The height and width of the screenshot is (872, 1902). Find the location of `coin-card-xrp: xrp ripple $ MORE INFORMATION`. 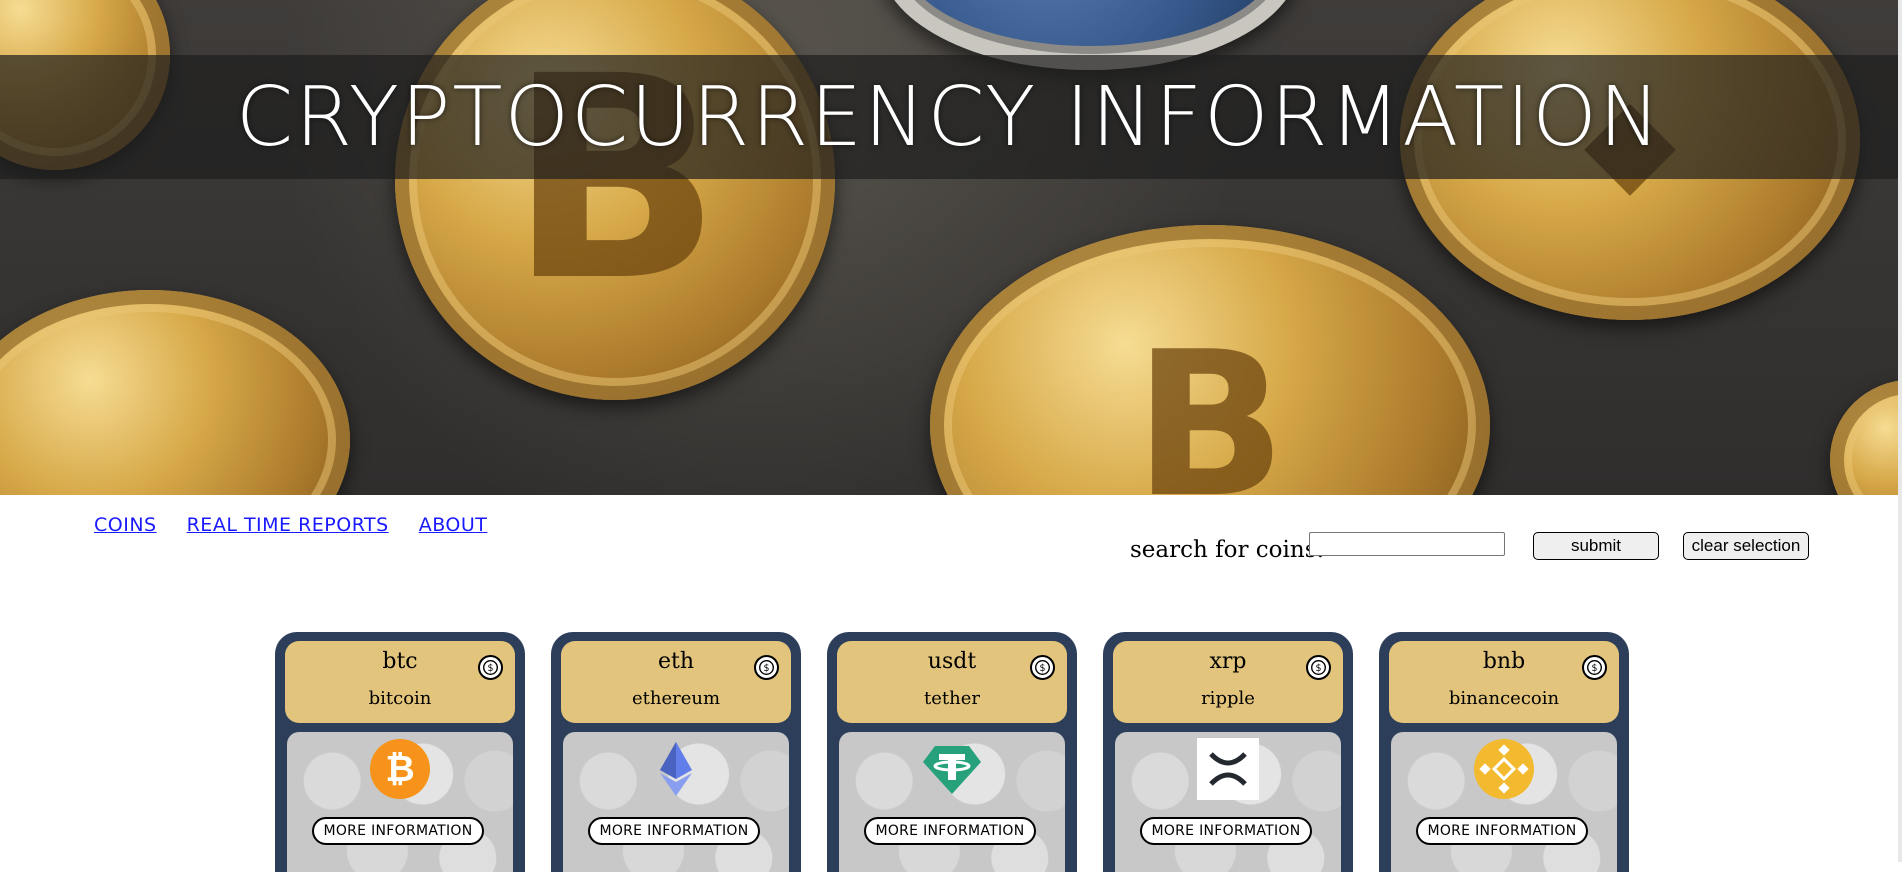

coin-card-xrp: xrp ripple $ MORE INFORMATION is located at coordinates (1228, 752).